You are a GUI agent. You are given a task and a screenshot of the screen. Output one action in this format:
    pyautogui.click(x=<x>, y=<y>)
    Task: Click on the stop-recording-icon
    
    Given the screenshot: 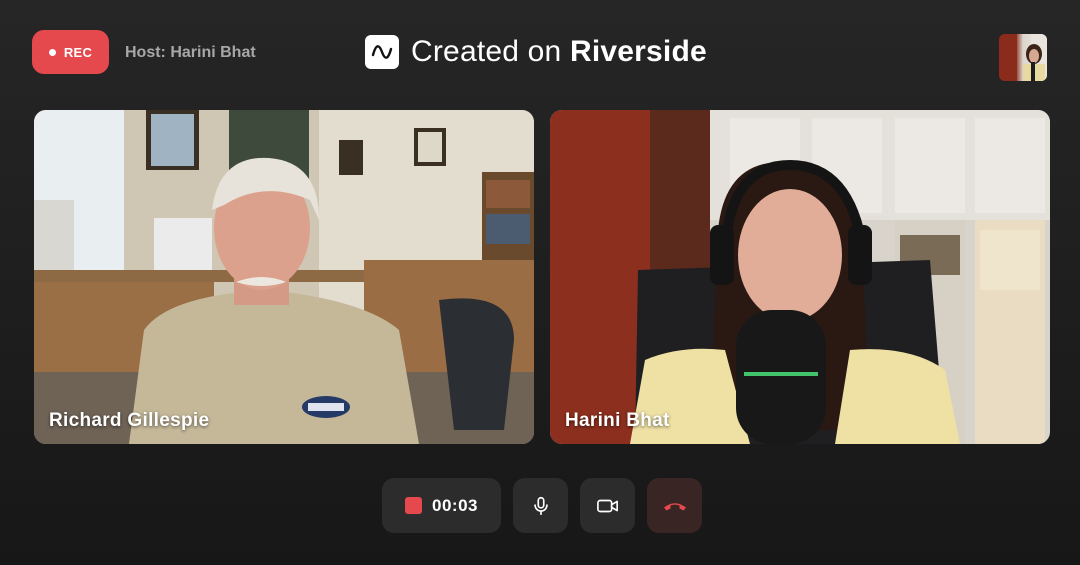 What is the action you would take?
    pyautogui.click(x=413, y=505)
    